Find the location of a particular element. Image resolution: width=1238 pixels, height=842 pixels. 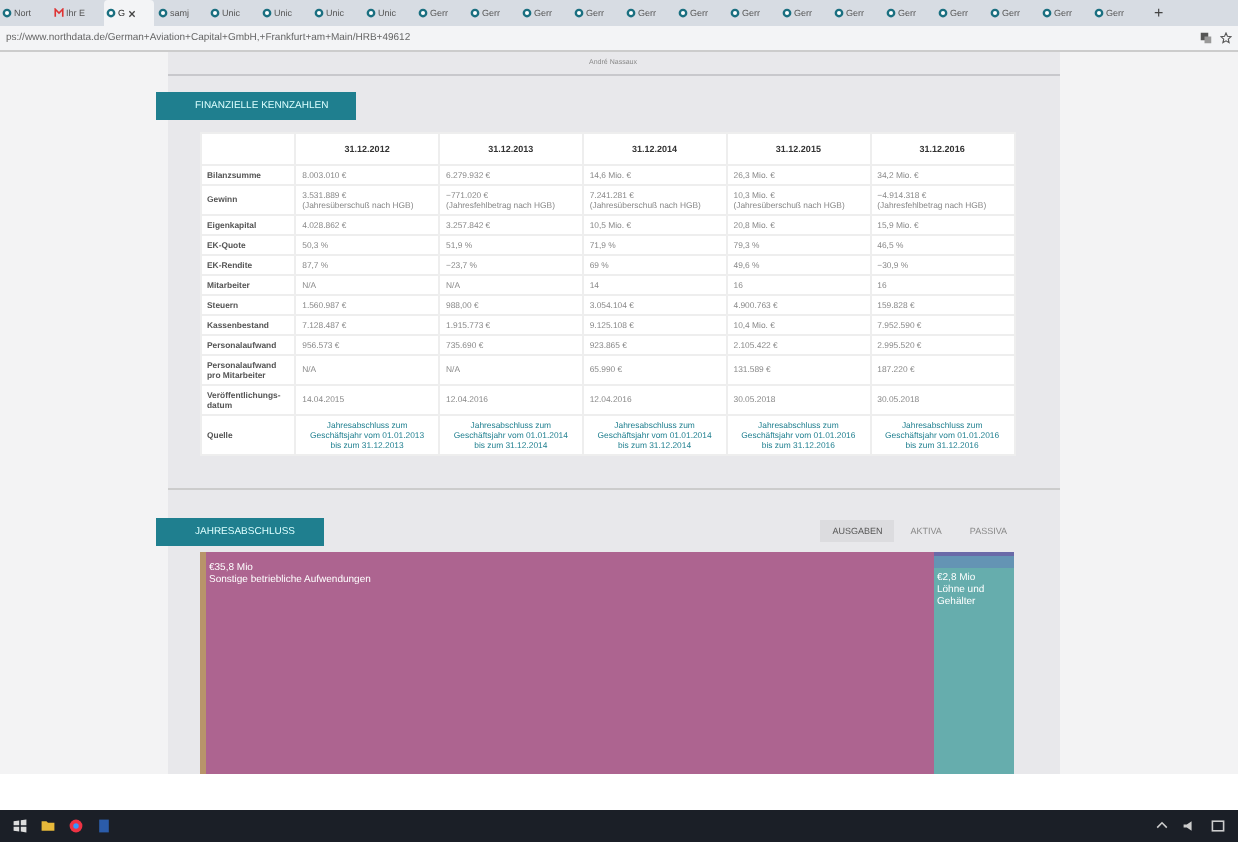

speaker-icon is located at coordinates (1190, 825).